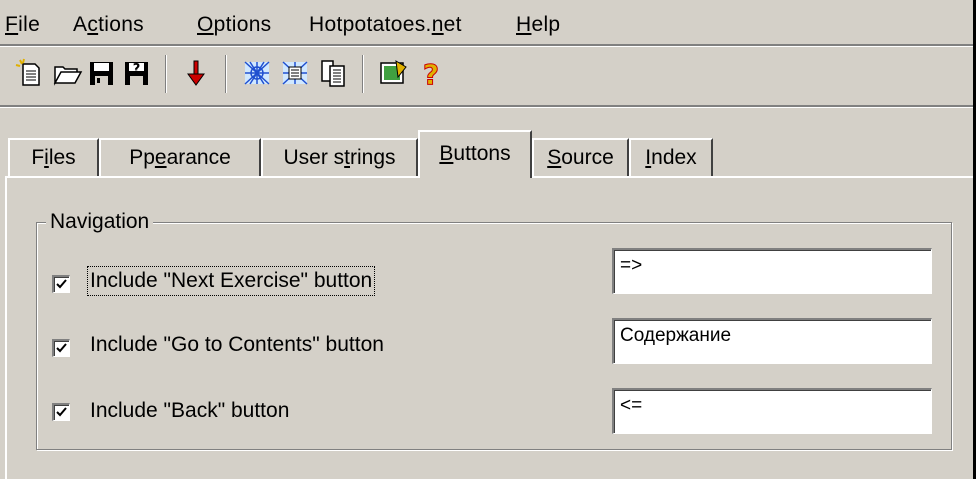 This screenshot has height=479, width=979. Describe the element at coordinates (231, 281) in the screenshot. I see `next-exercise-label: Include "Next Exercise" button` at that location.